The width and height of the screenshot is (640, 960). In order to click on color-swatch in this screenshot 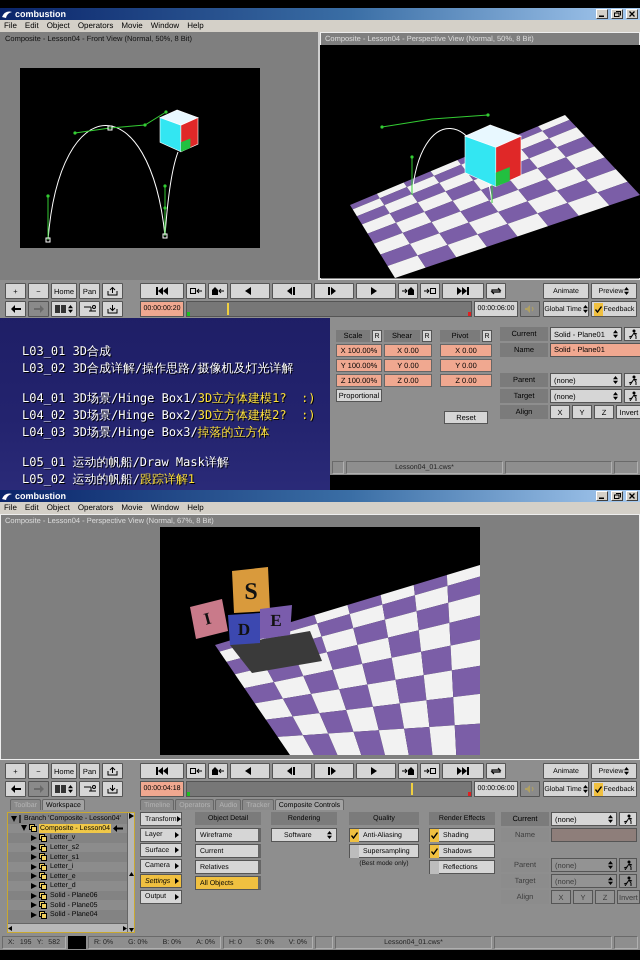, I will do `click(77, 942)`.